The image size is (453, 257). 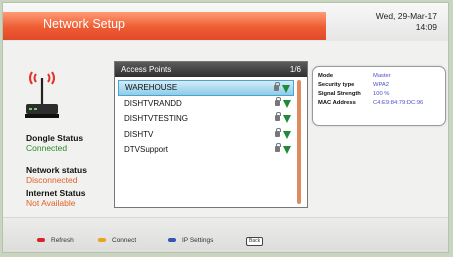 I want to click on ssid-label: DTVSupport, so click(x=146, y=149).